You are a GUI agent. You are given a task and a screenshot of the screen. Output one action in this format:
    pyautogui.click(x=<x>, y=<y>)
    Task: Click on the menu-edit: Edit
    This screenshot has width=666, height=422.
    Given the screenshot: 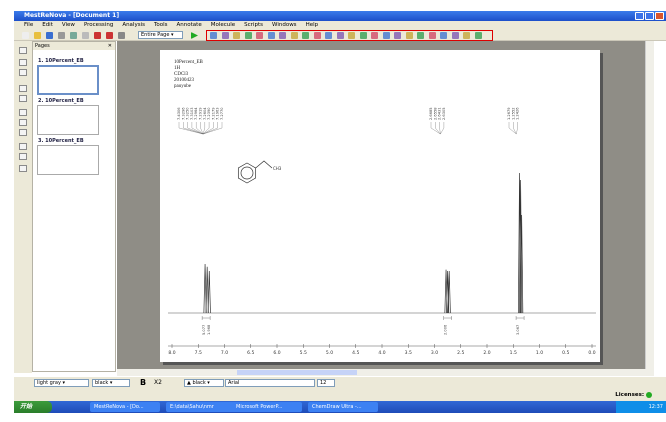 What is the action you would take?
    pyautogui.click(x=47, y=25)
    